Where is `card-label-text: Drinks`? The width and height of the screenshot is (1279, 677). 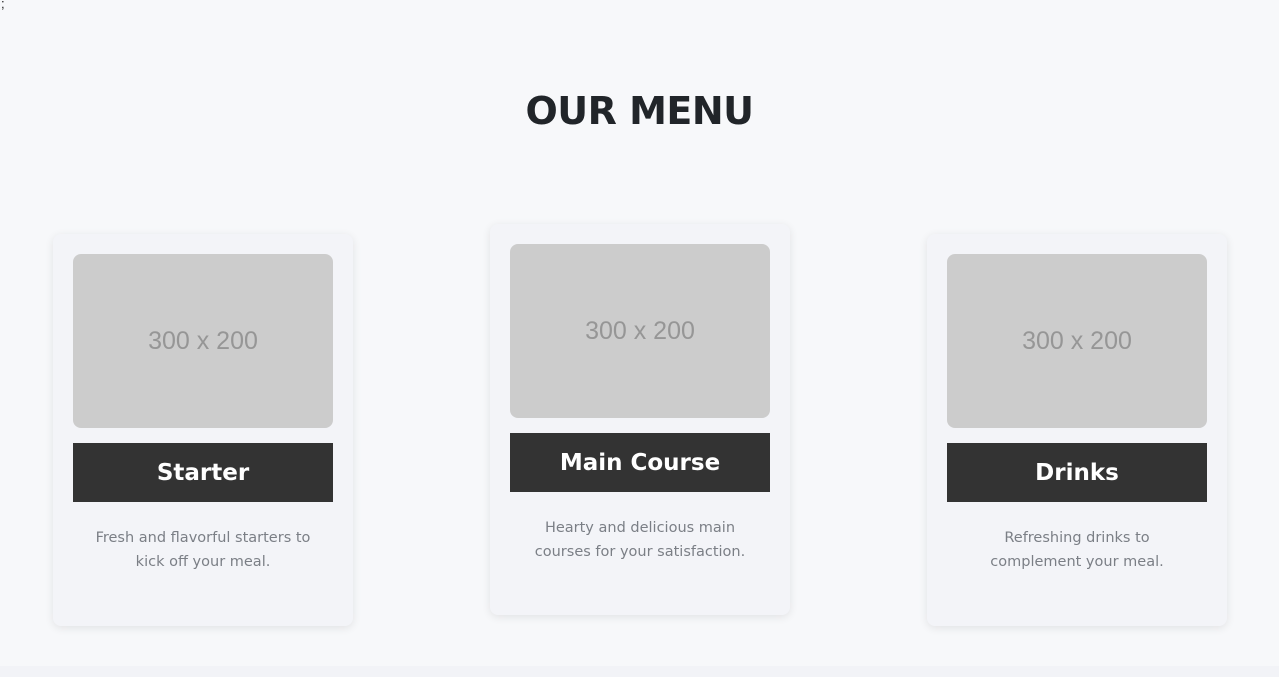 card-label-text: Drinks is located at coordinates (1077, 472).